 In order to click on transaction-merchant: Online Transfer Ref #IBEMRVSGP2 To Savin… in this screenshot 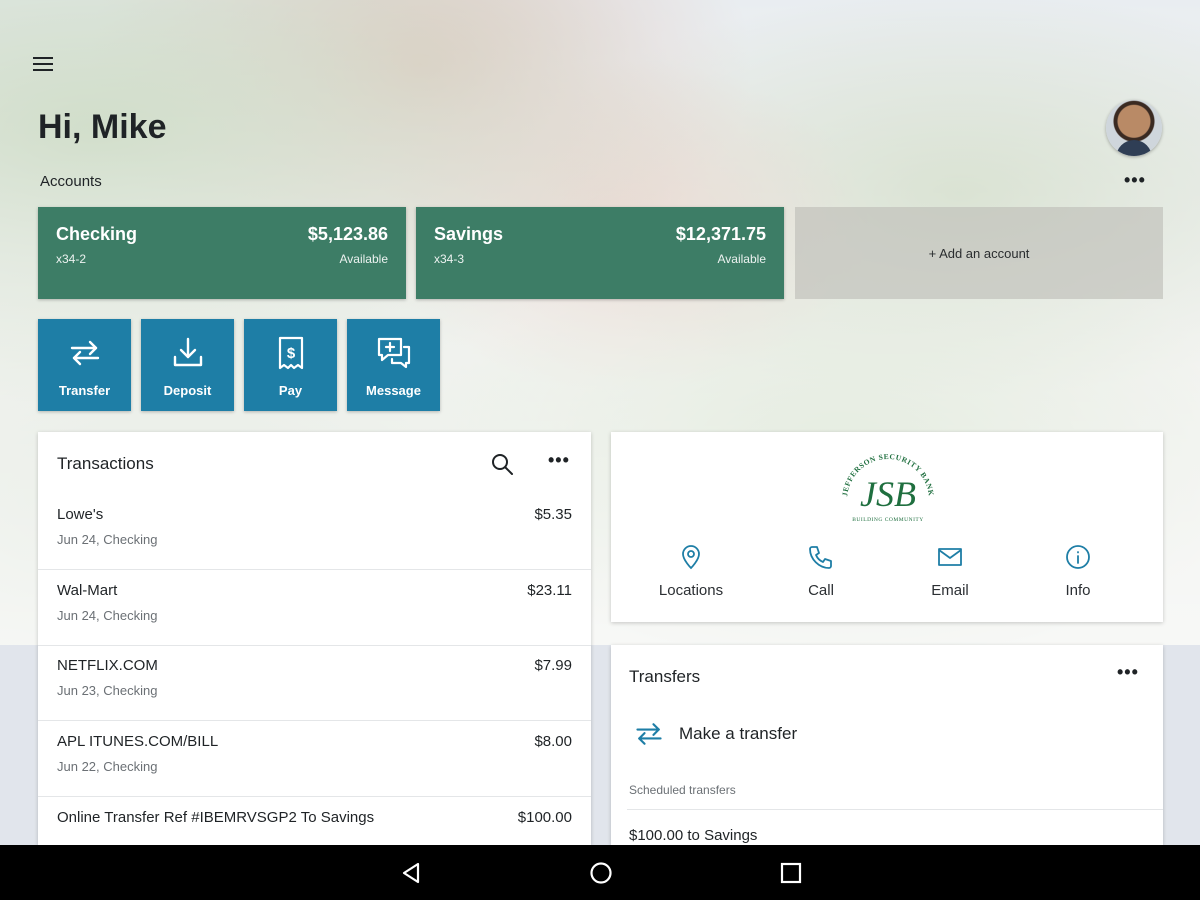, I will do `click(216, 817)`.